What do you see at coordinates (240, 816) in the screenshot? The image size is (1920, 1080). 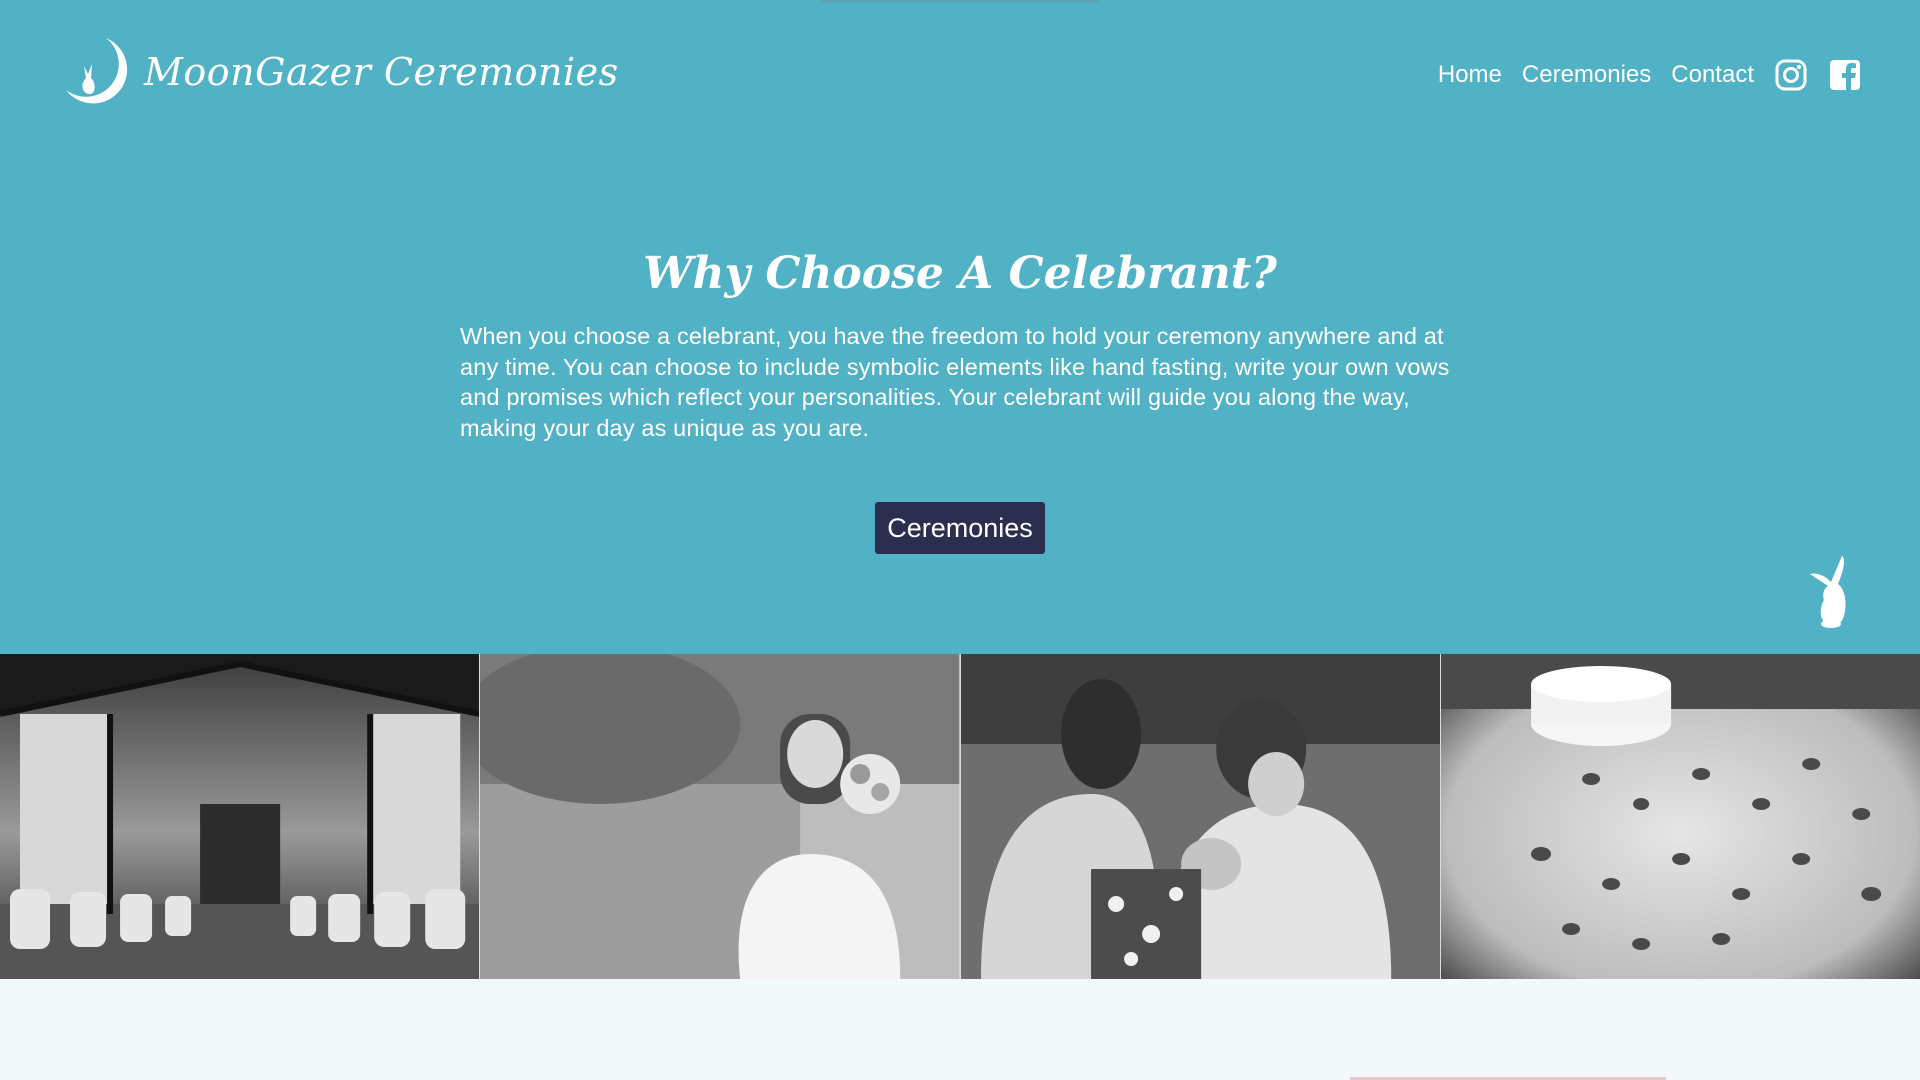 I see `barn-venue-photo` at bounding box center [240, 816].